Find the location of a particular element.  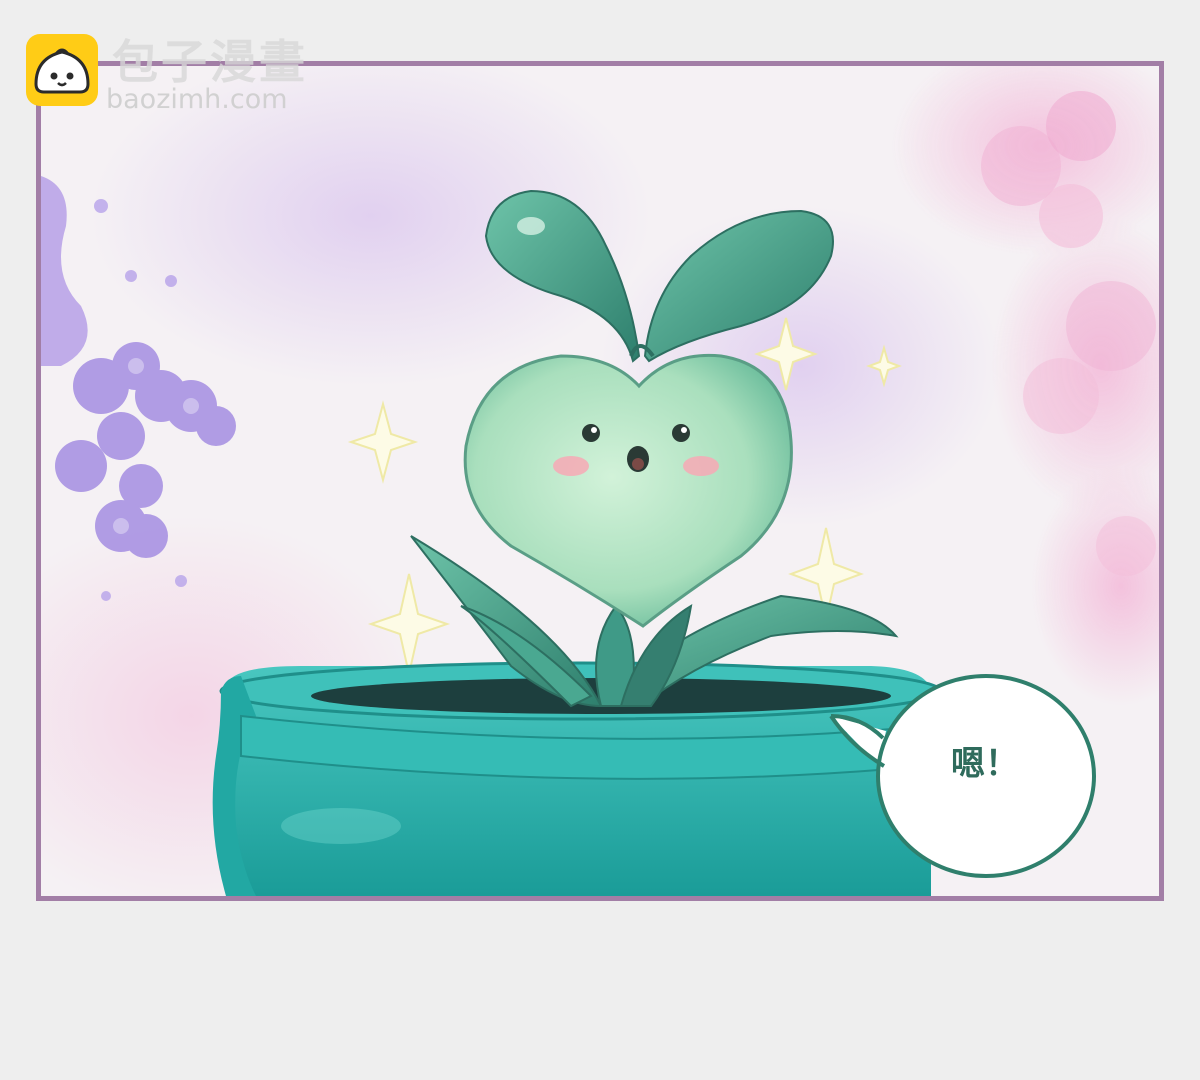

bun-mascot-icon is located at coordinates (62, 70).